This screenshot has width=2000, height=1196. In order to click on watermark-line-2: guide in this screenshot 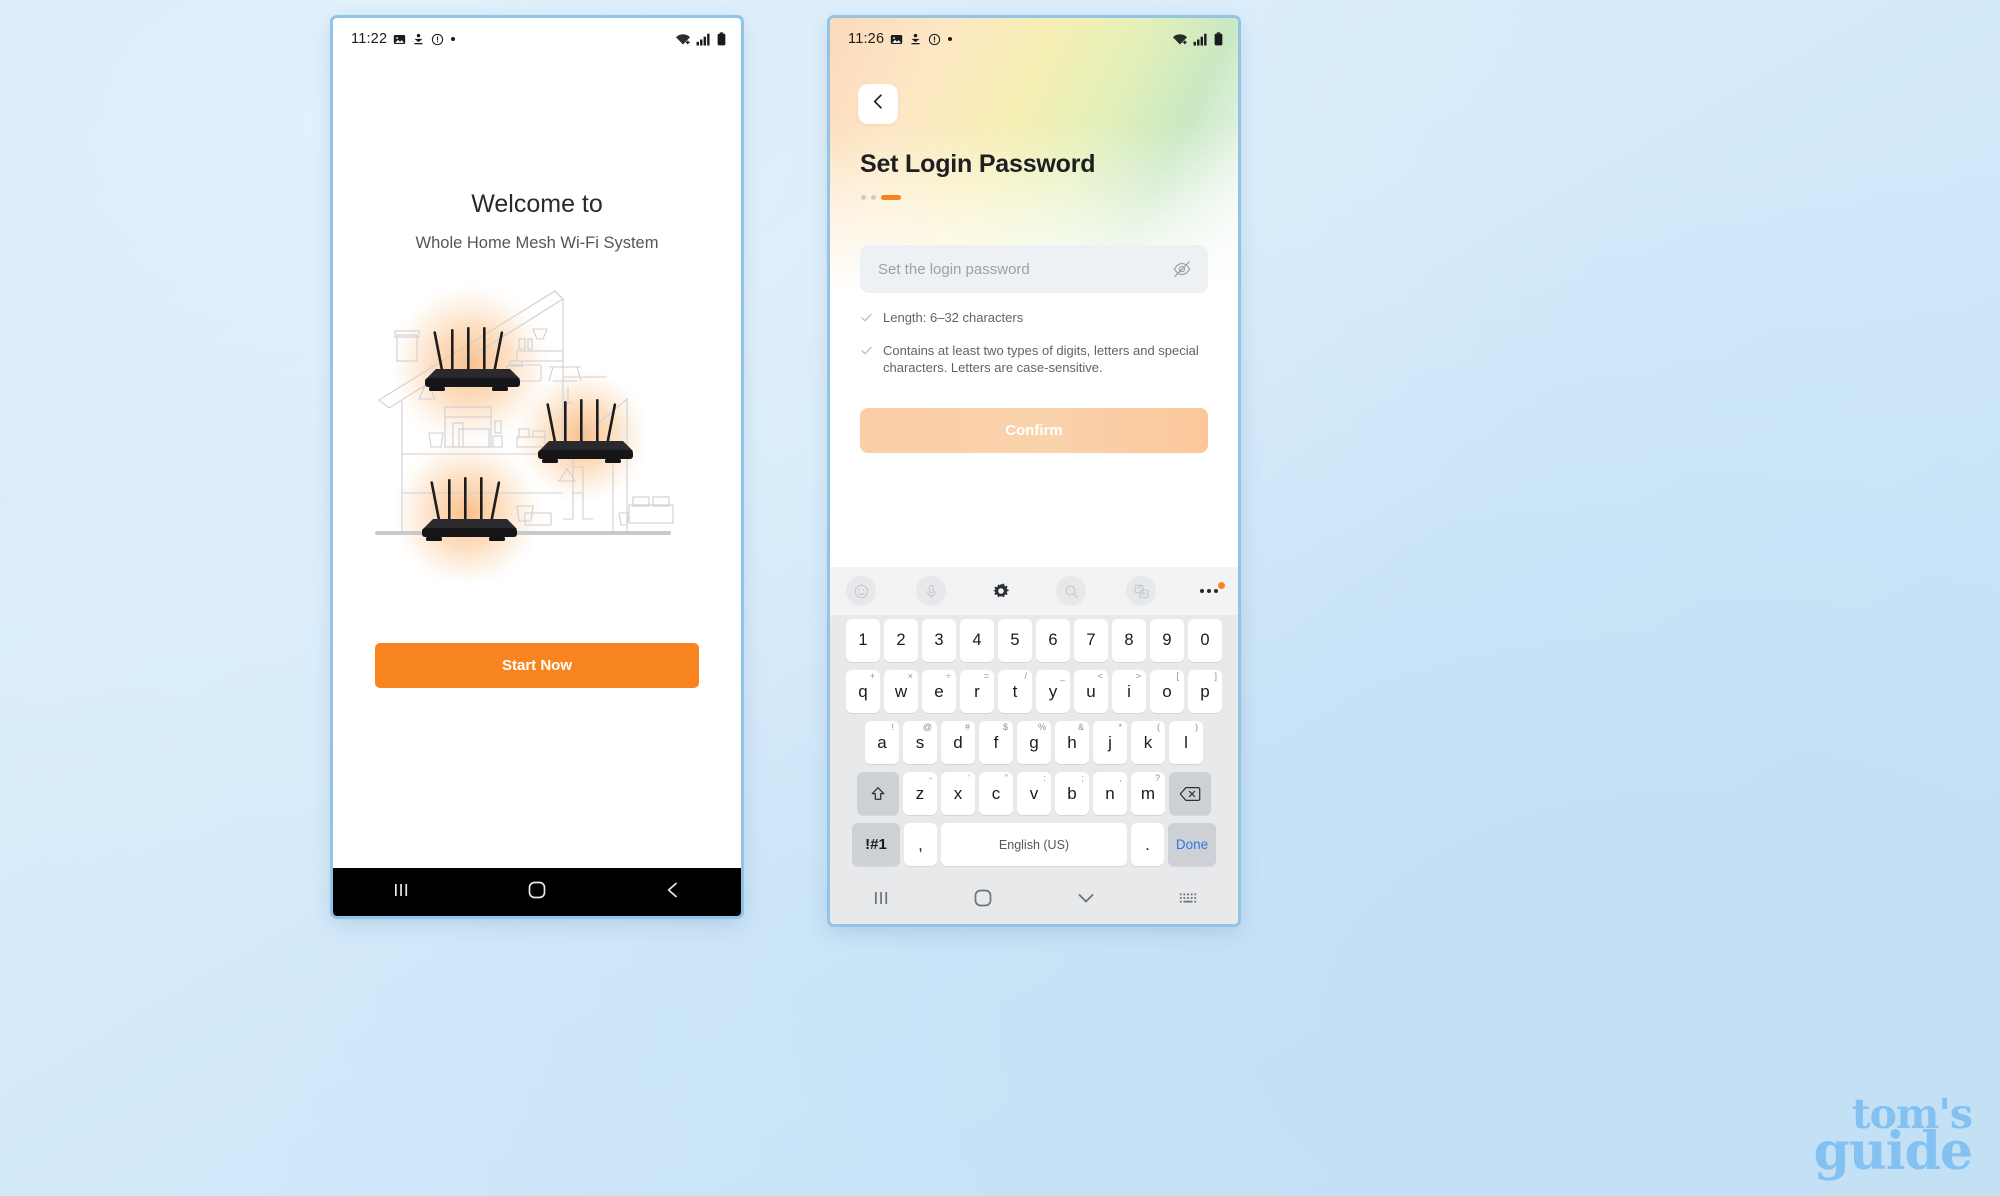, I will do `click(1893, 1152)`.